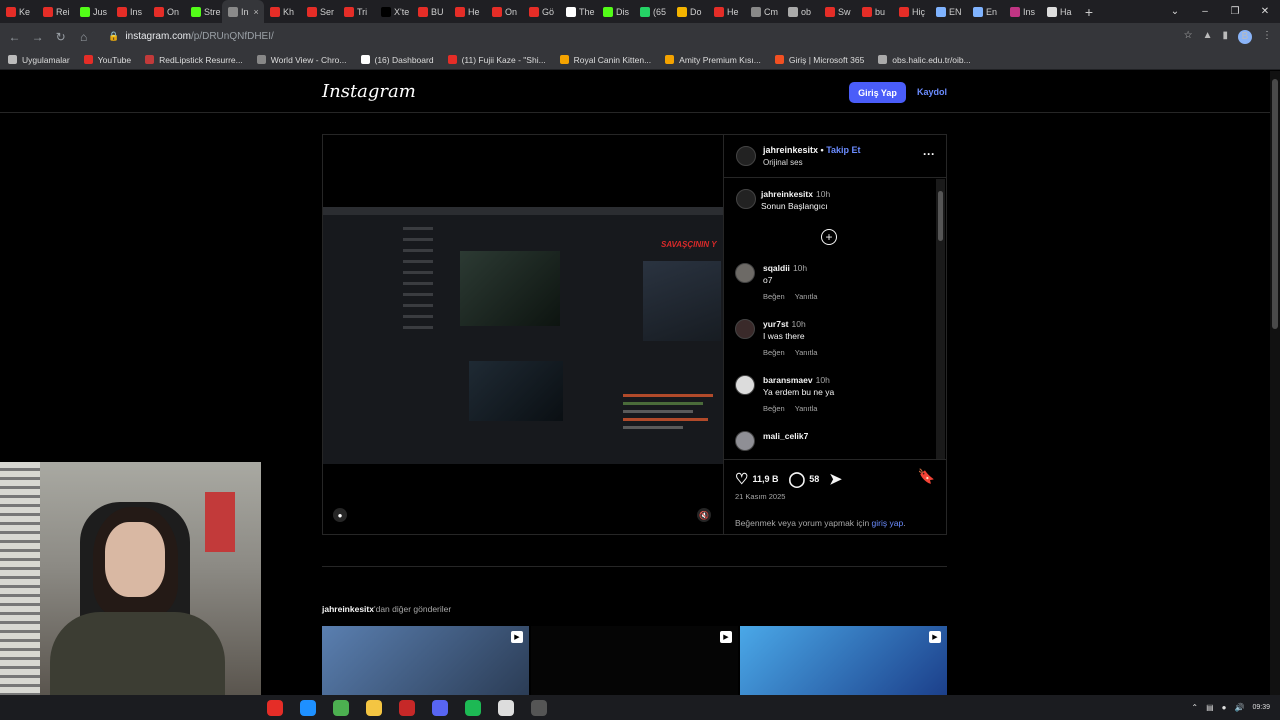 This screenshot has width=1280, height=720. Describe the element at coordinates (1224, 707) in the screenshot. I see `mic-icon: ●` at that location.